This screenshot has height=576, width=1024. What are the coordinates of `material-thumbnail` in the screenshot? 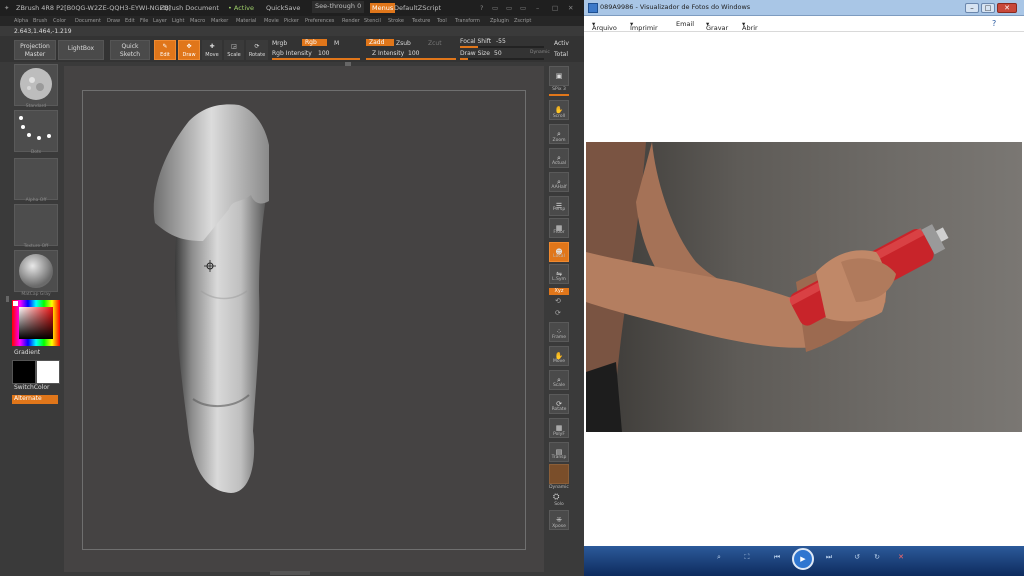 It's located at (36, 271).